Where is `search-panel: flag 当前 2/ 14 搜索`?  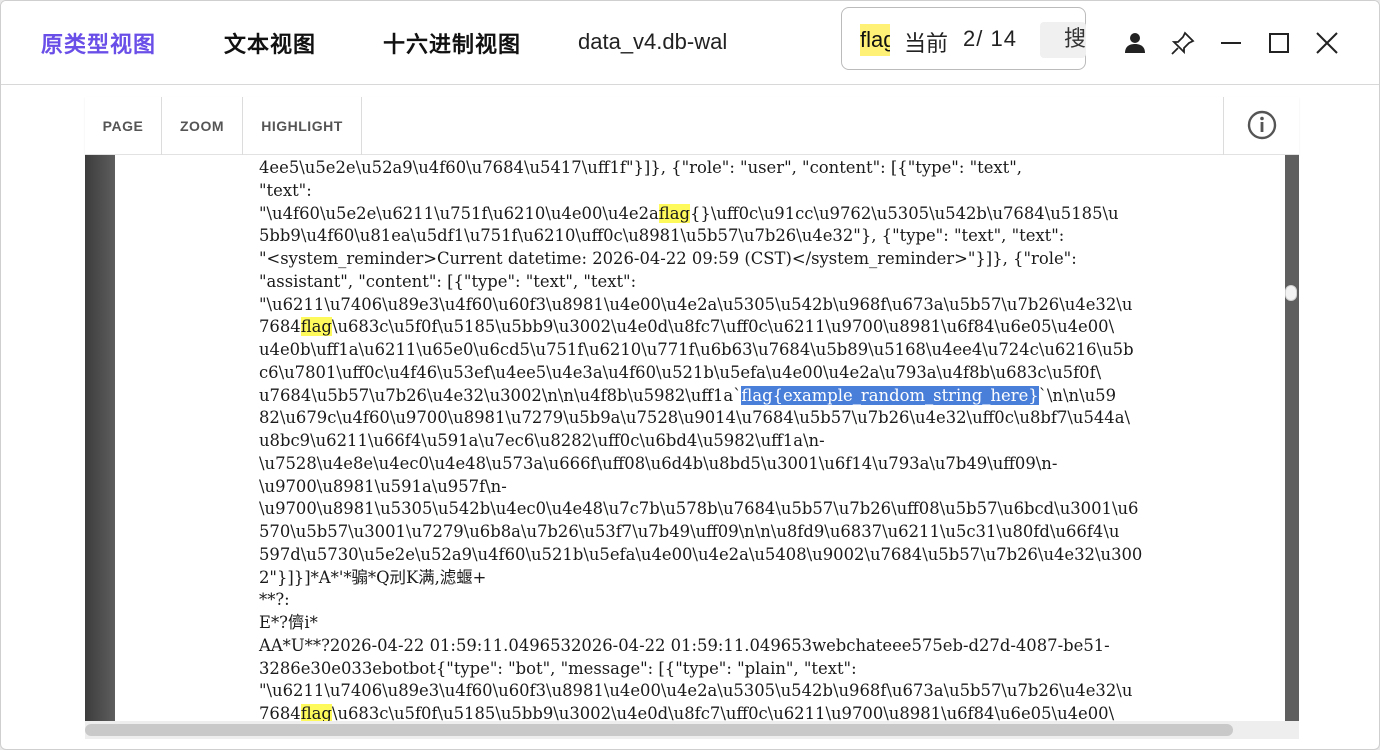 search-panel: flag 当前 2/ 14 搜索 is located at coordinates (963, 38).